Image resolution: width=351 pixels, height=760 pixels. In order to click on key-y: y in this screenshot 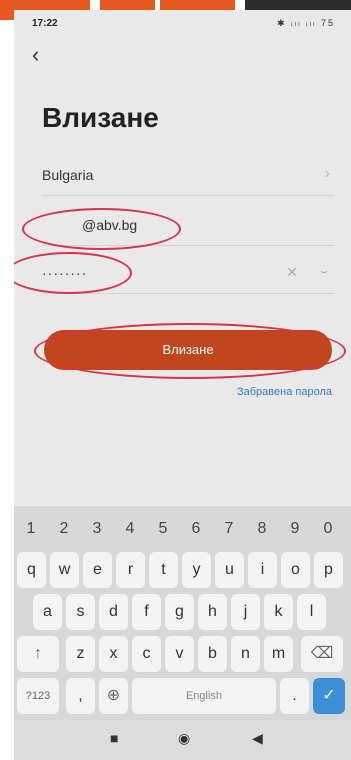, I will do `click(196, 570)`.